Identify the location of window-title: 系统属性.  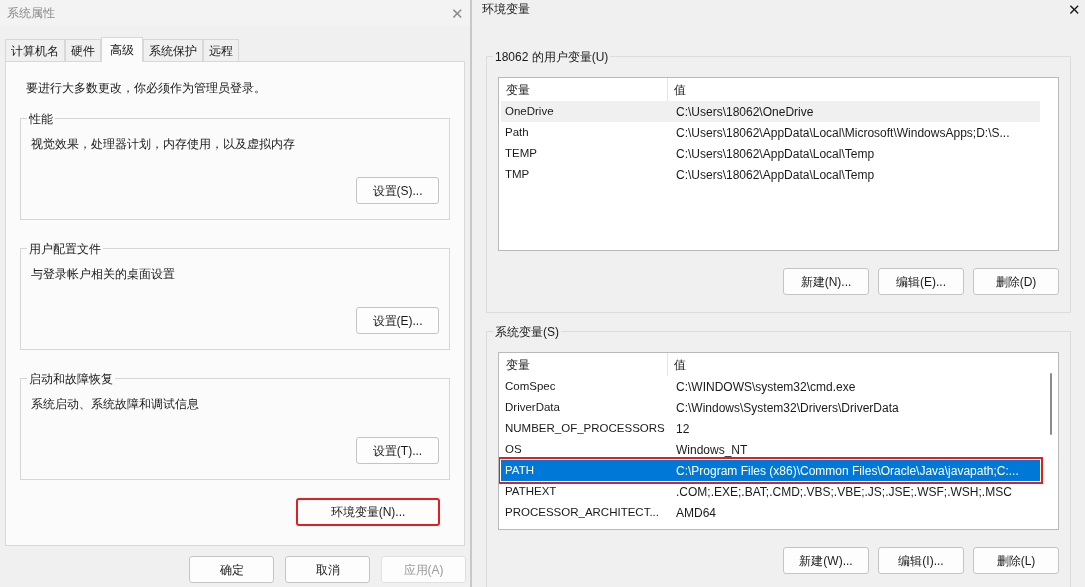
(31, 13).